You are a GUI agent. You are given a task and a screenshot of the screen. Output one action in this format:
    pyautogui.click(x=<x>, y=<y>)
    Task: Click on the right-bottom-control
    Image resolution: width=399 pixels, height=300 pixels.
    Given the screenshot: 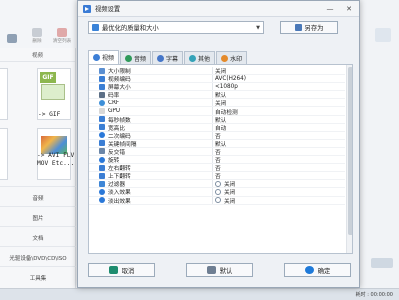 What is the action you would take?
    pyautogui.click(x=382, y=263)
    